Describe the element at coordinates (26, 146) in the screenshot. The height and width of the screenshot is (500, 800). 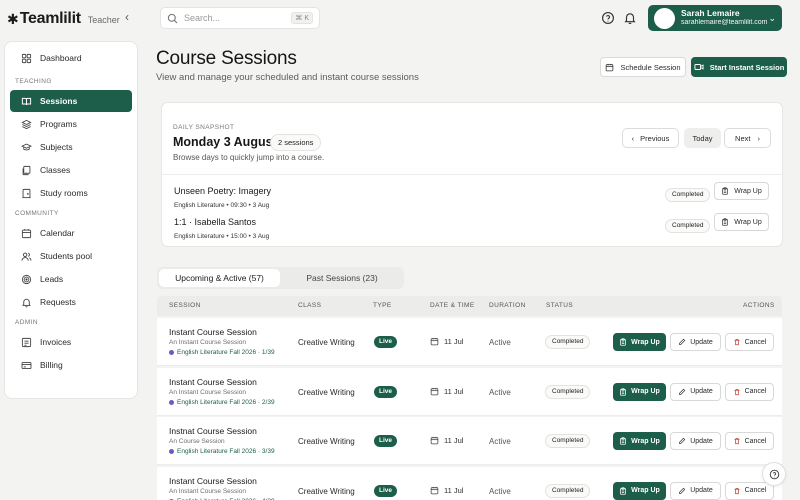
I see `graduation-cap-icon` at that location.